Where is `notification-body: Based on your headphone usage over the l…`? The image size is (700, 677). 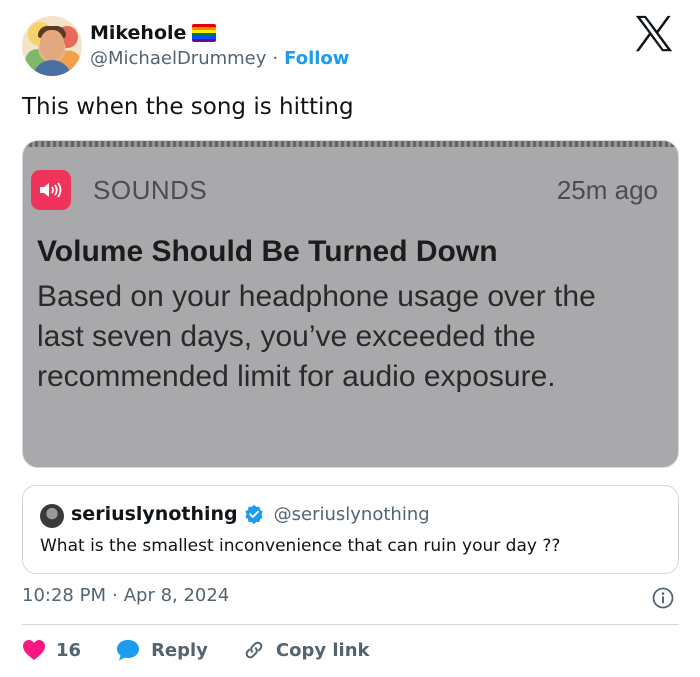 notification-body: Based on your headphone usage over the l… is located at coordinates (316, 336).